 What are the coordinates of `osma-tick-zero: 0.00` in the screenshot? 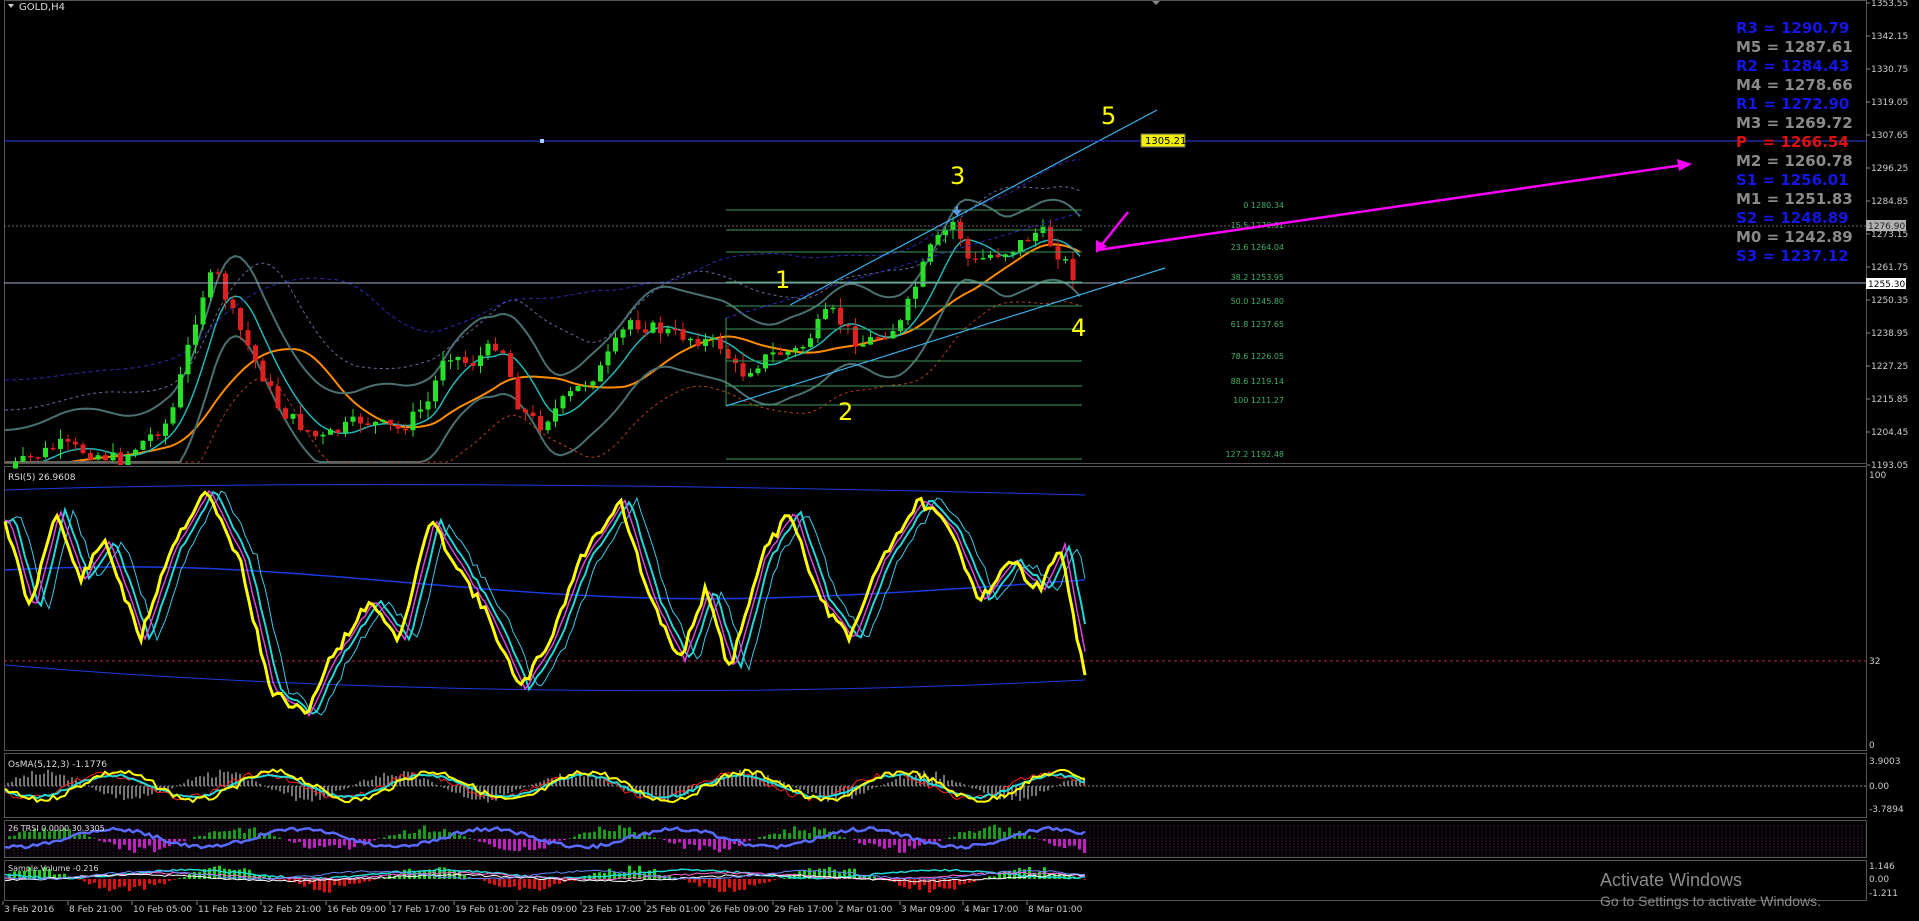 It's located at (1879, 787).